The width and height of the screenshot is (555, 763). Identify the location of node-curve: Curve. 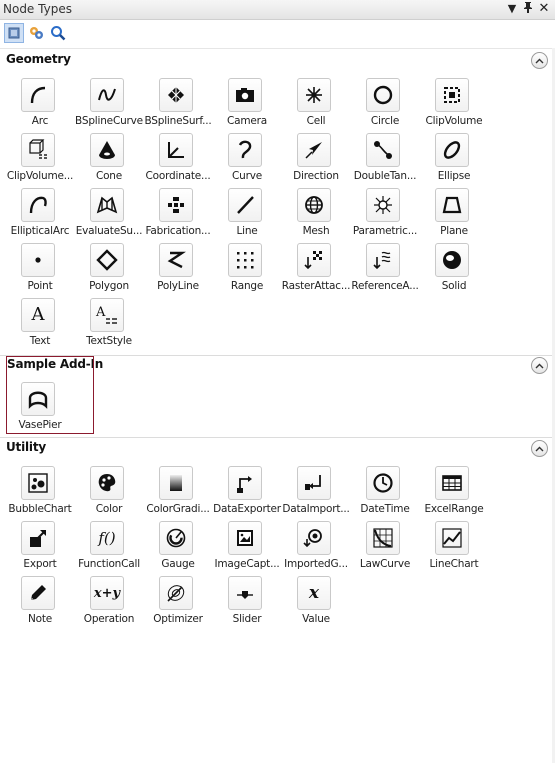
(247, 160).